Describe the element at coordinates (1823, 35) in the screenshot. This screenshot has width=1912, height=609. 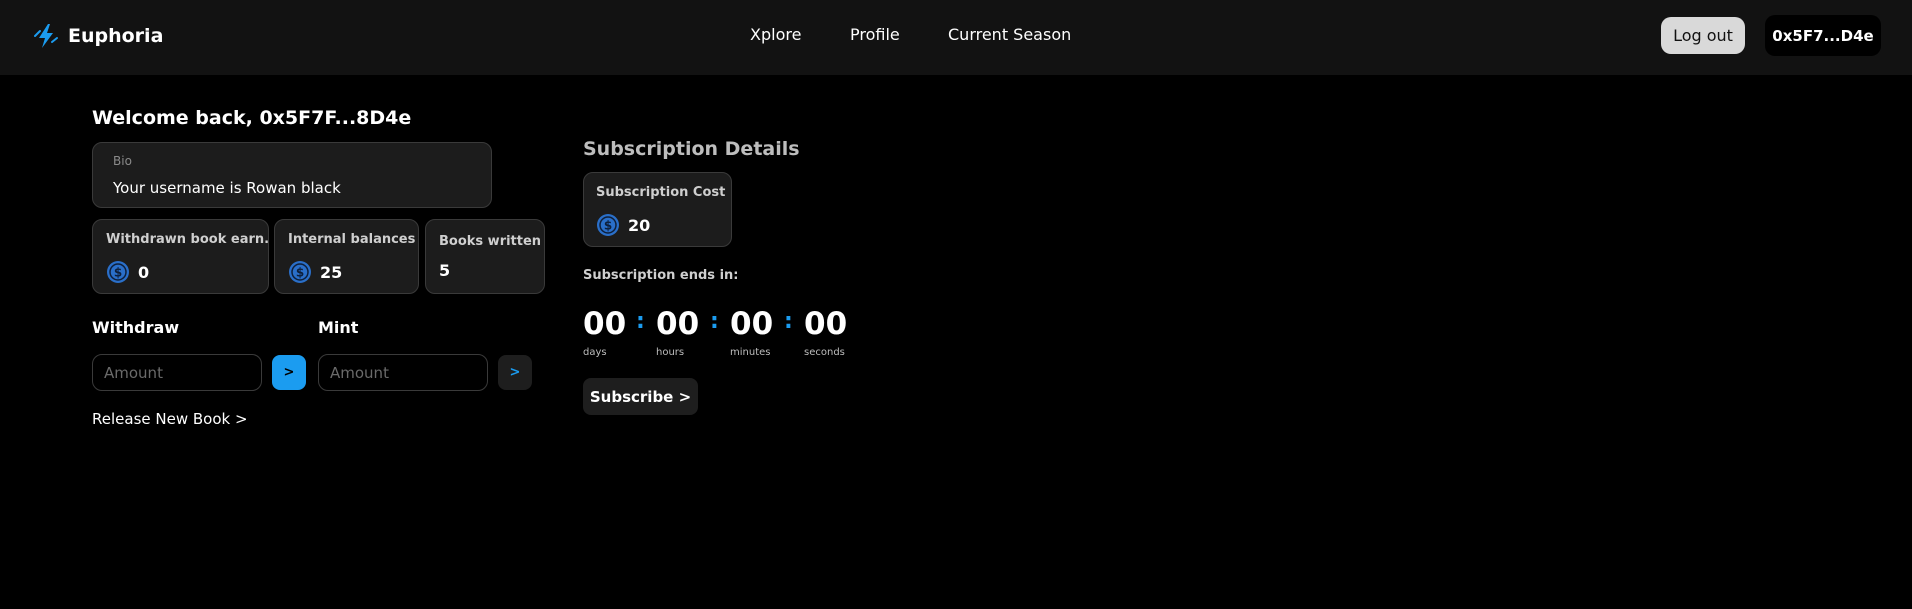
I see `wallet-address-button: 0x5F7...D4e` at that location.